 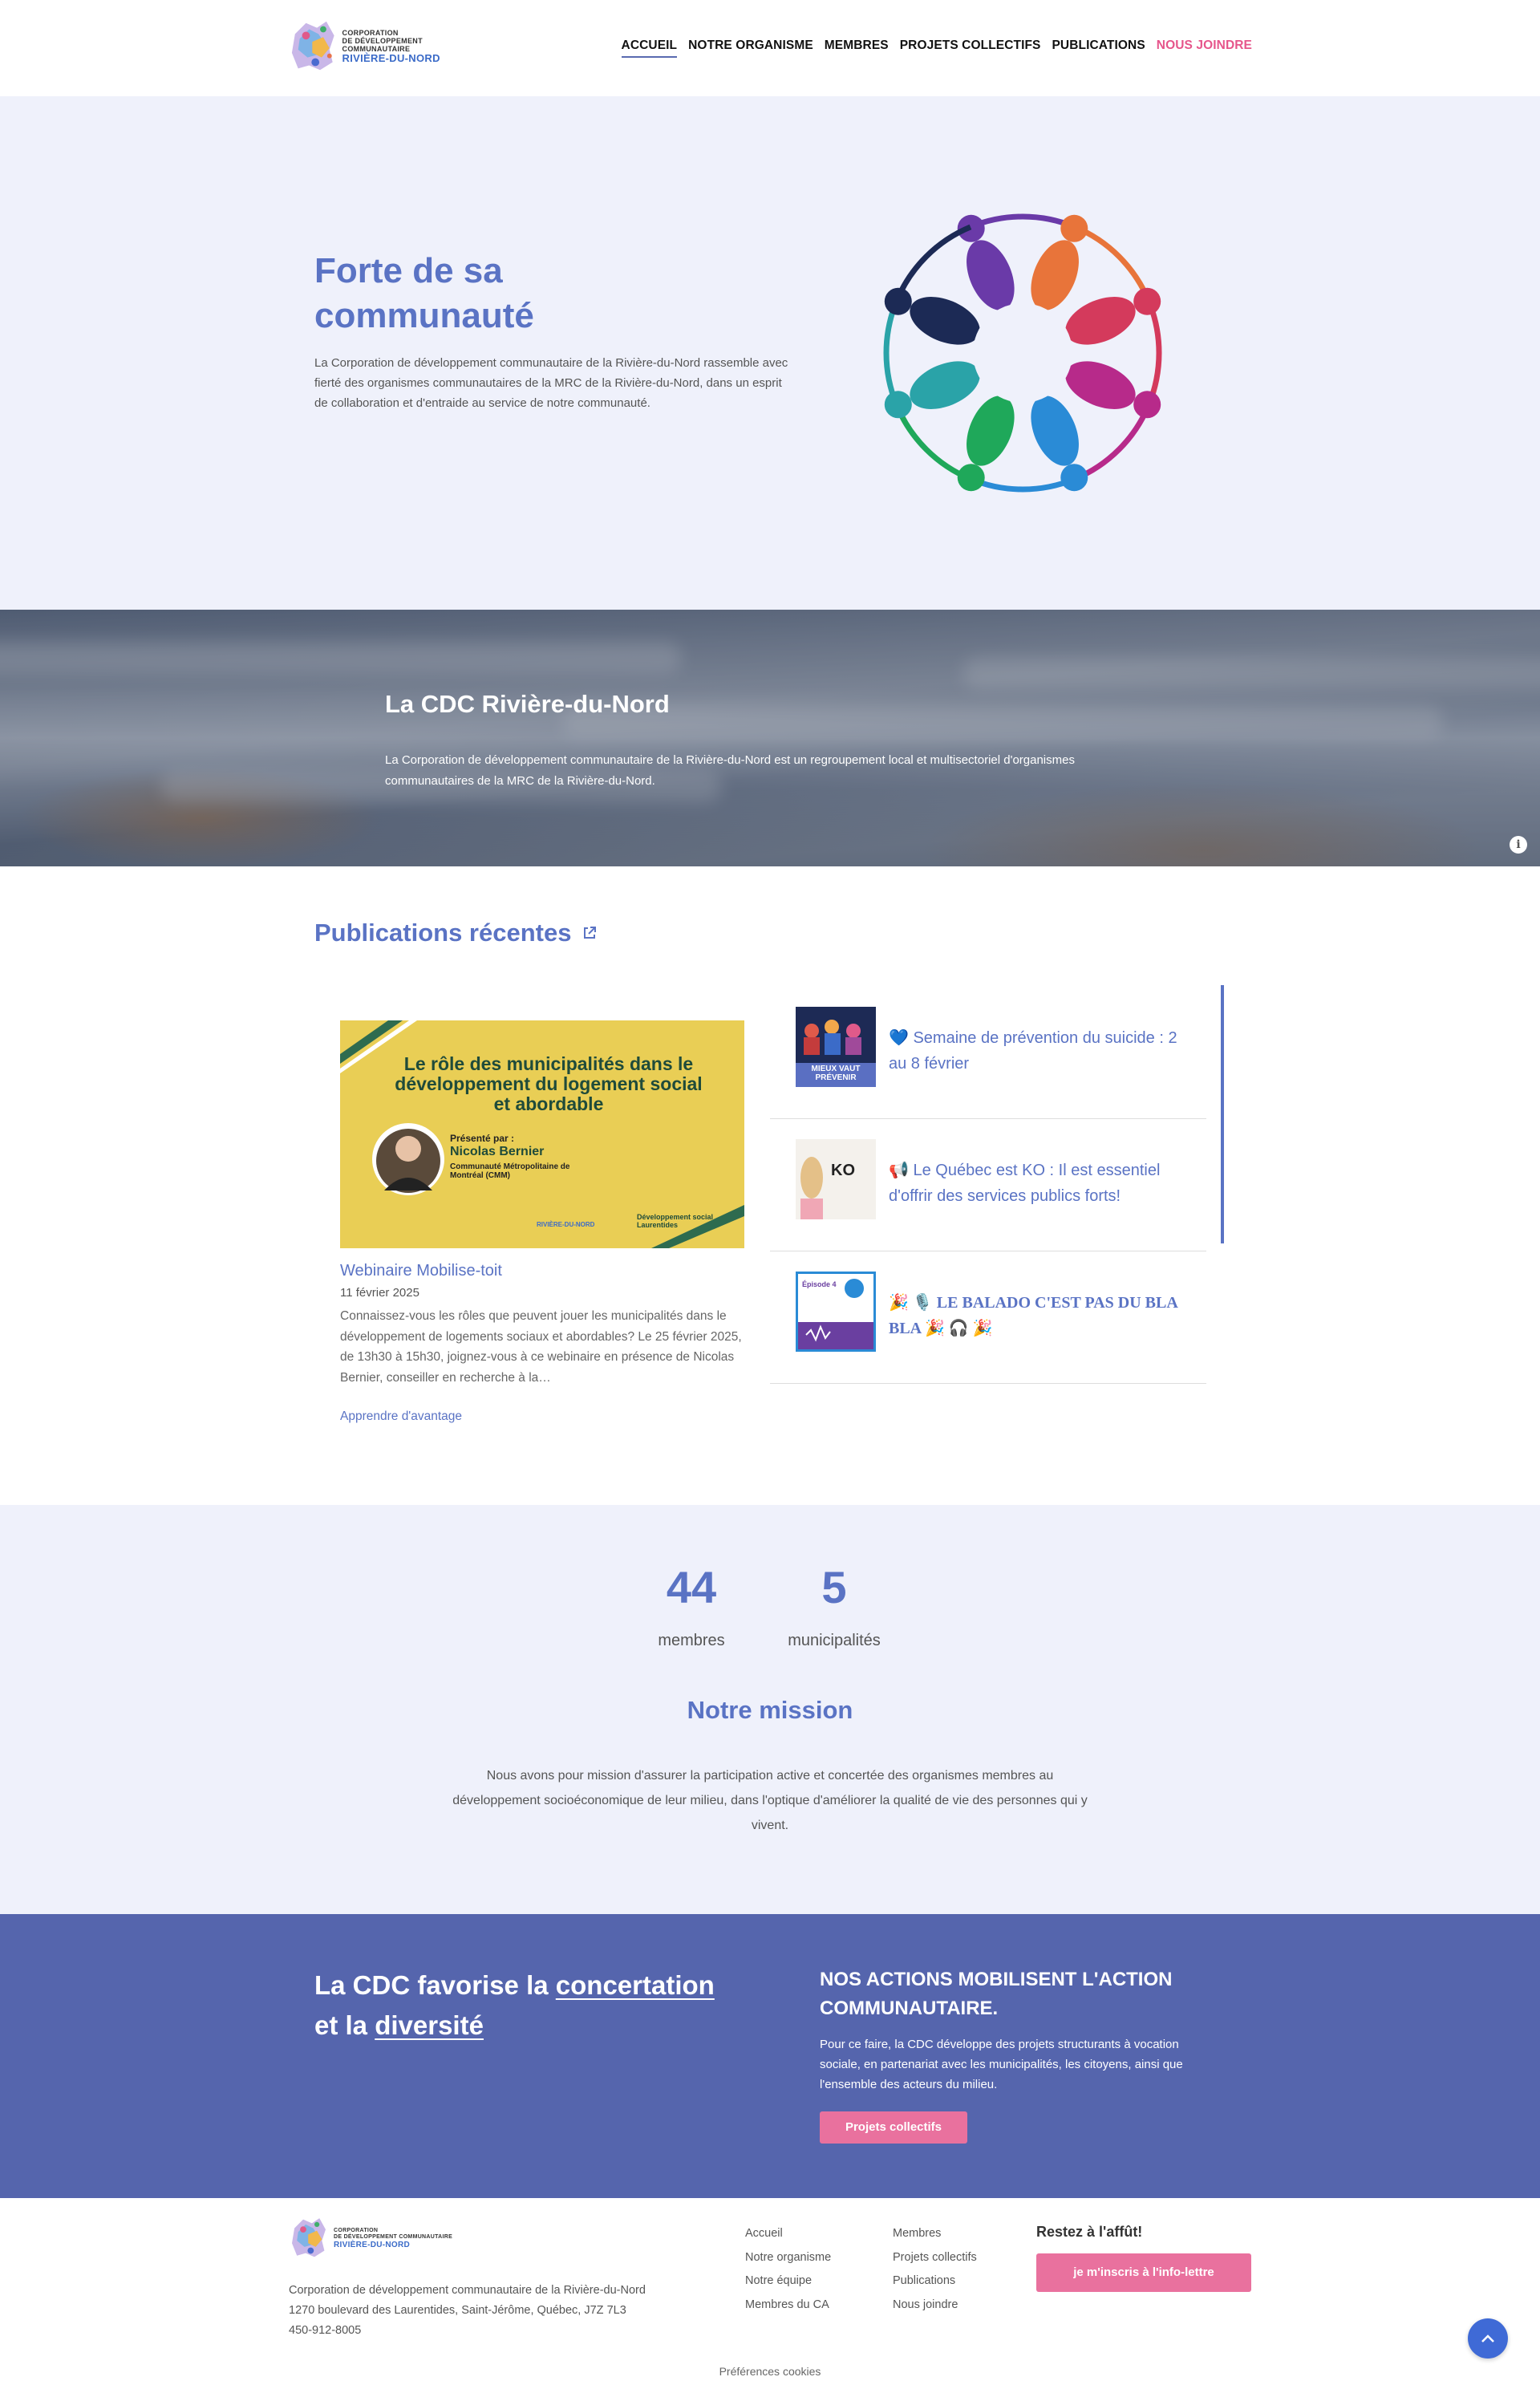 What do you see at coordinates (836, 1073) in the screenshot?
I see `thumb-caption: MIEUX VAUT PRÉVENIR` at bounding box center [836, 1073].